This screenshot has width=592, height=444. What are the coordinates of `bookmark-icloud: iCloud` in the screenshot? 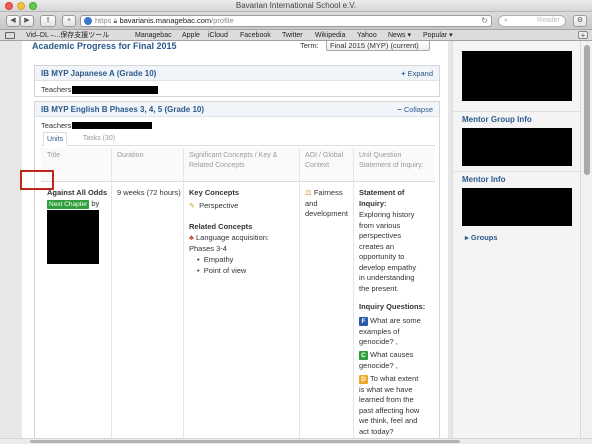 It's located at (218, 35).